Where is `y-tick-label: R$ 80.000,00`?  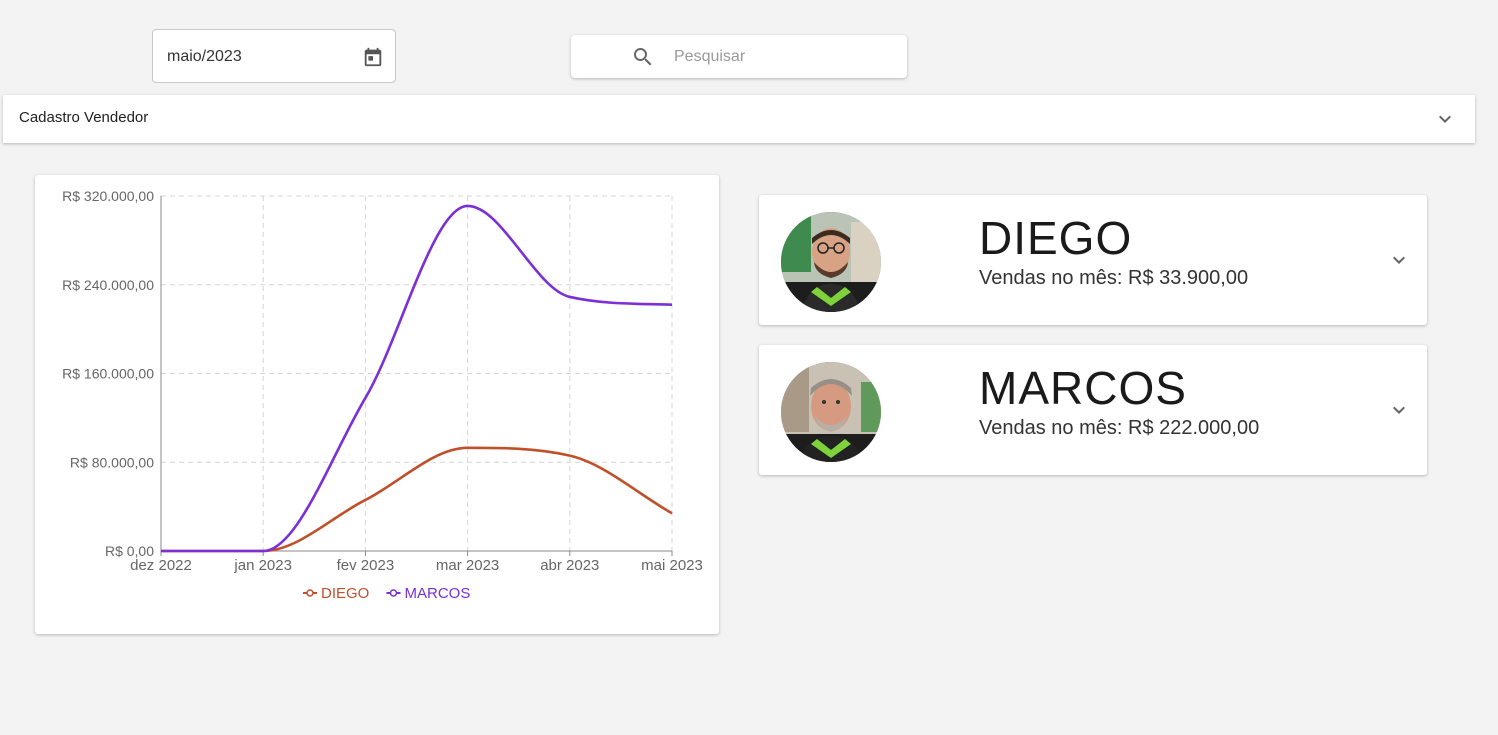
y-tick-label: R$ 80.000,00 is located at coordinates (112, 462).